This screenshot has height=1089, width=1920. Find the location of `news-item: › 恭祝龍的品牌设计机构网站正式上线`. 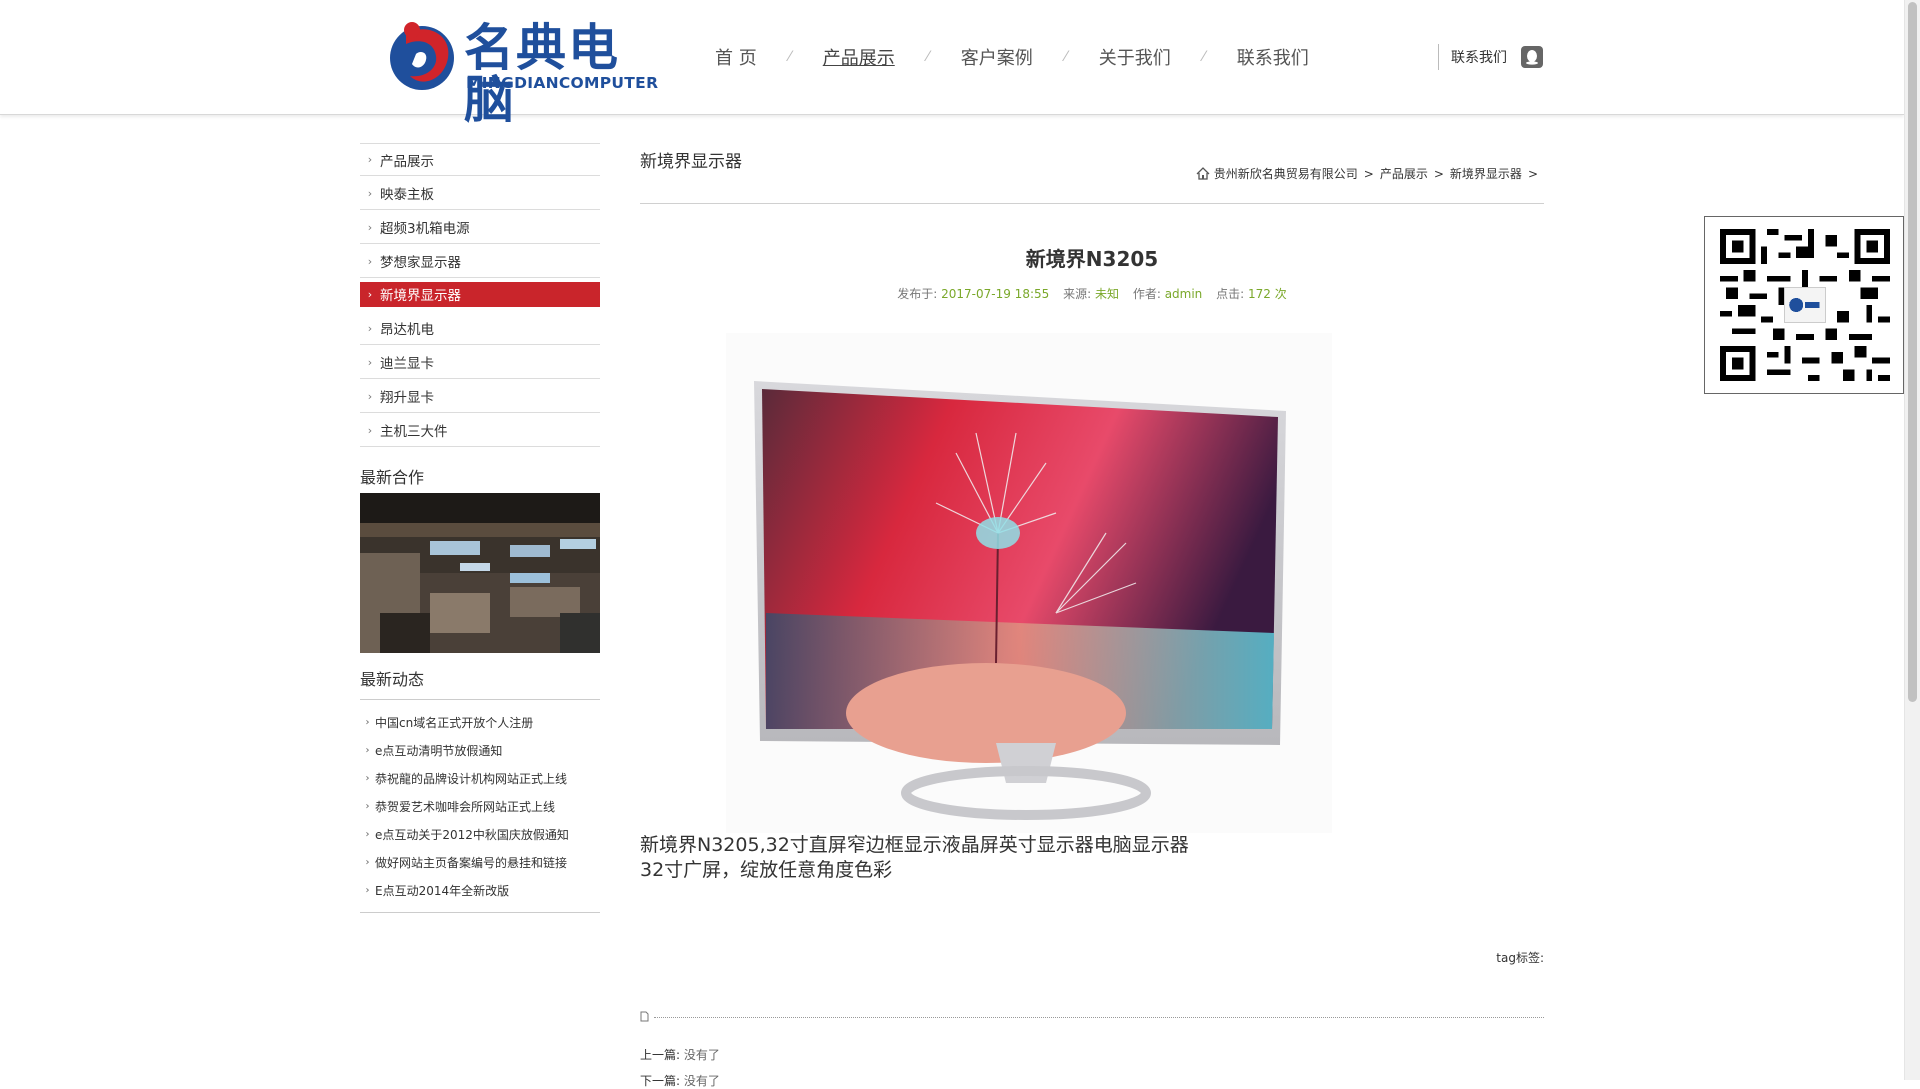

news-item: › 恭祝龍的品牌设计机构网站正式上线 is located at coordinates (480, 778).